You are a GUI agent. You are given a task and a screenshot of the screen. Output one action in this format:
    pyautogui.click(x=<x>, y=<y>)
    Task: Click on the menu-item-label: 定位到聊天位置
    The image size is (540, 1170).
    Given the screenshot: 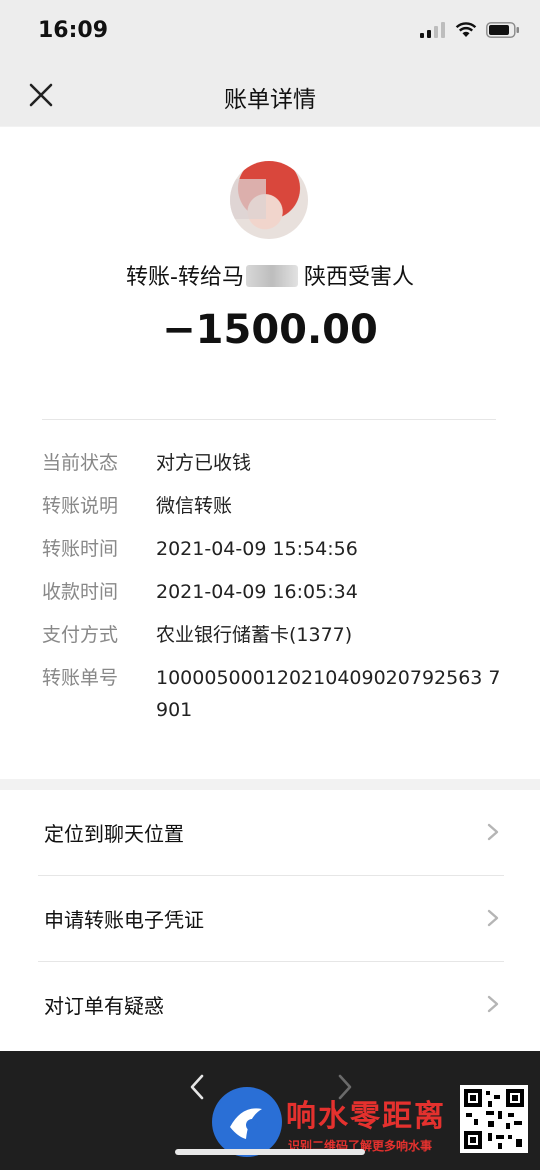 What is the action you would take?
    pyautogui.click(x=114, y=834)
    